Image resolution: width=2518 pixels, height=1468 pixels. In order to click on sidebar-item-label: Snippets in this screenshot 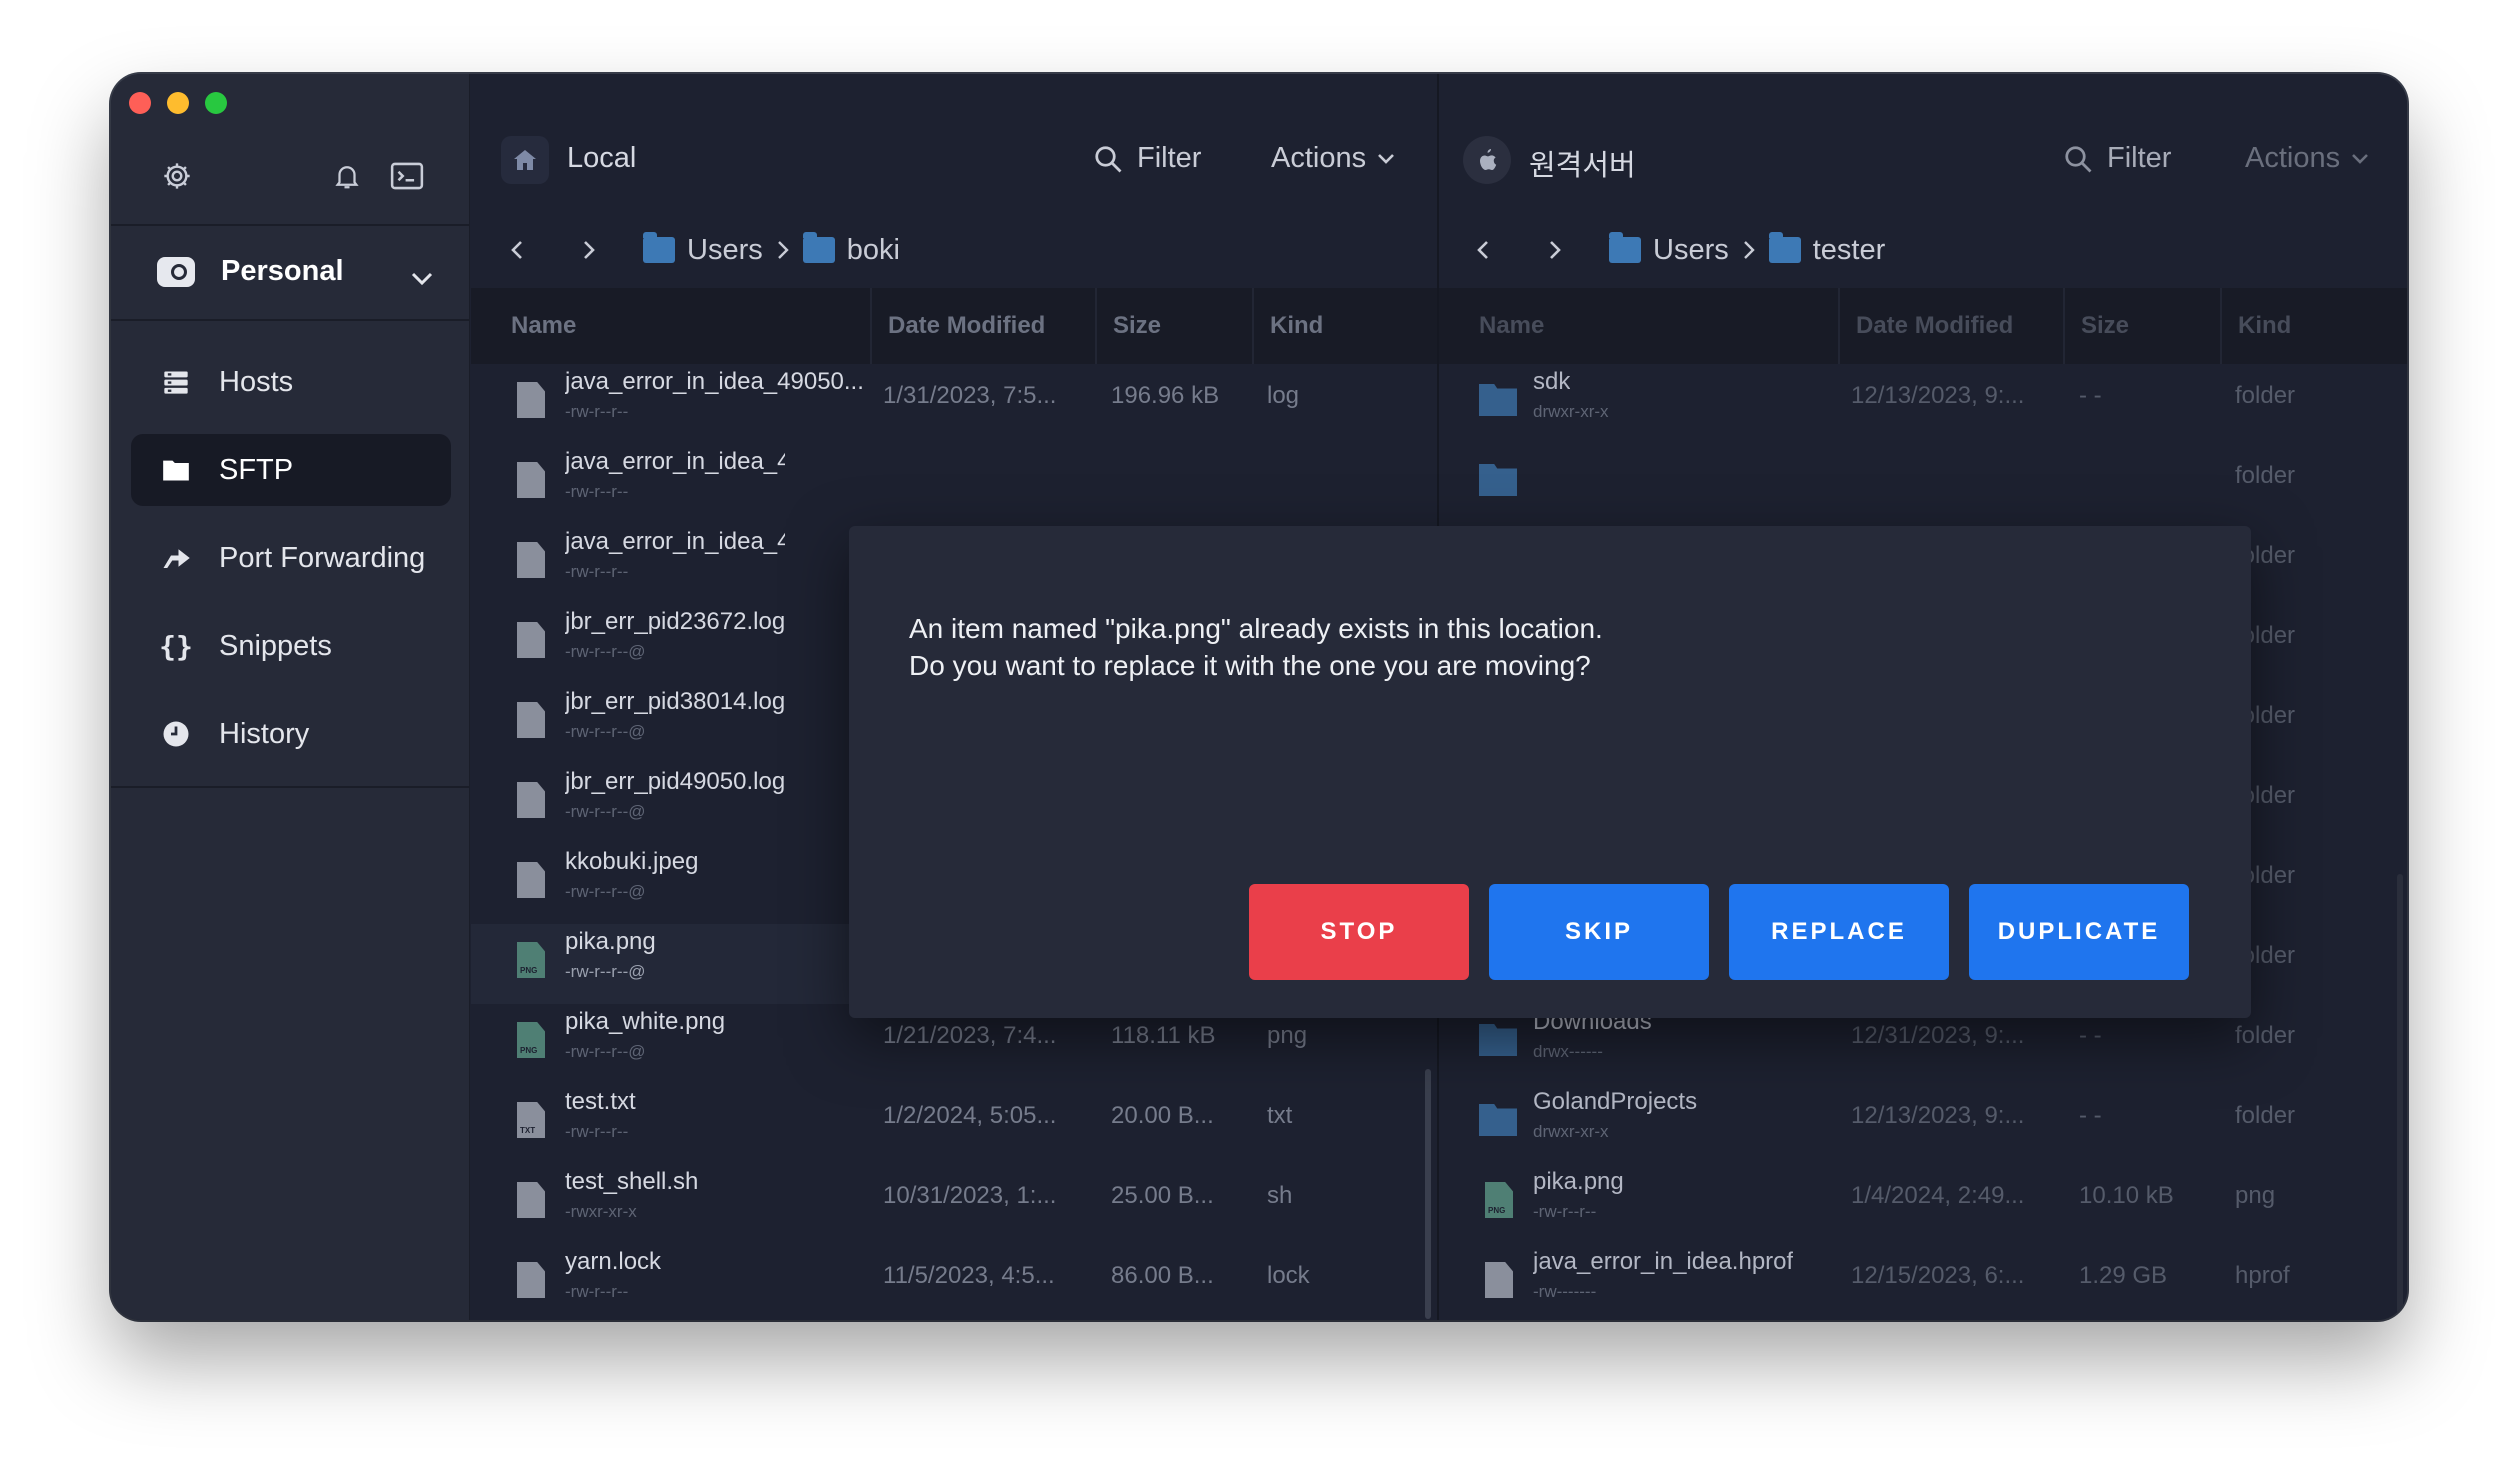, I will do `click(275, 645)`.